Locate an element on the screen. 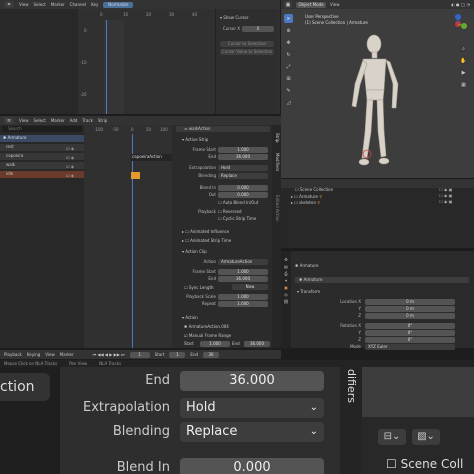 Image resolution: width=474 pixels, height=474 pixels. nla-menu-view: View is located at coordinates (24, 120).